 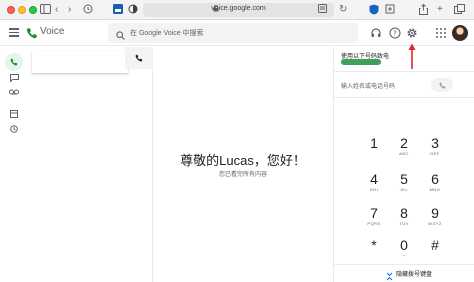 I want to click on search-icon, so click(x=121, y=33).